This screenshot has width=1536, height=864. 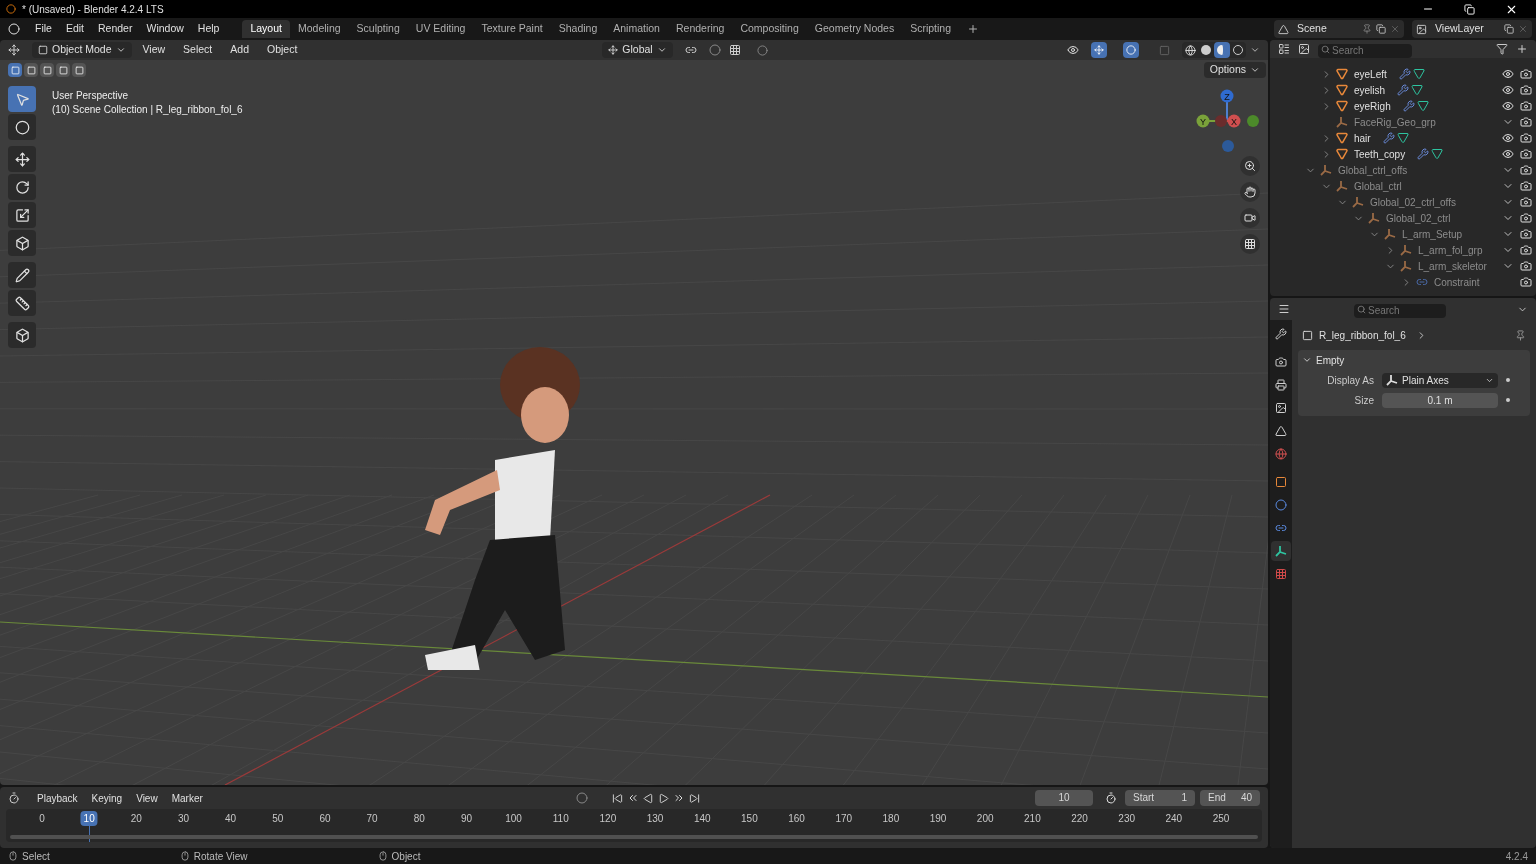 I want to click on outliner-item-name: Constraint, so click(x=1457, y=282).